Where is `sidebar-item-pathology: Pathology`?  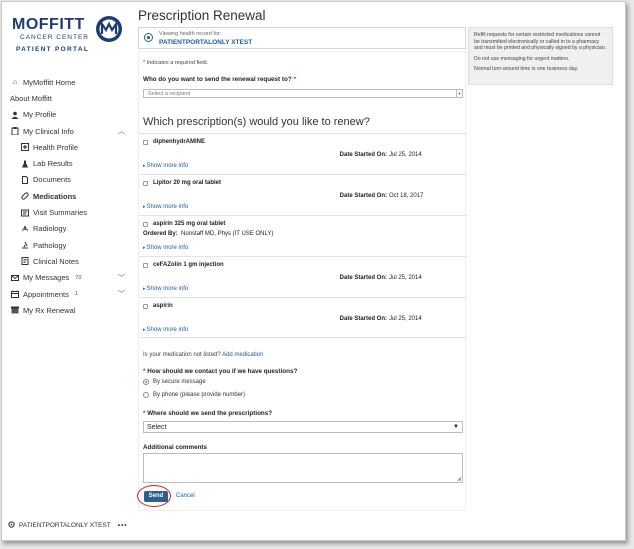
sidebar-item-pathology: Pathology is located at coordinates (67, 245).